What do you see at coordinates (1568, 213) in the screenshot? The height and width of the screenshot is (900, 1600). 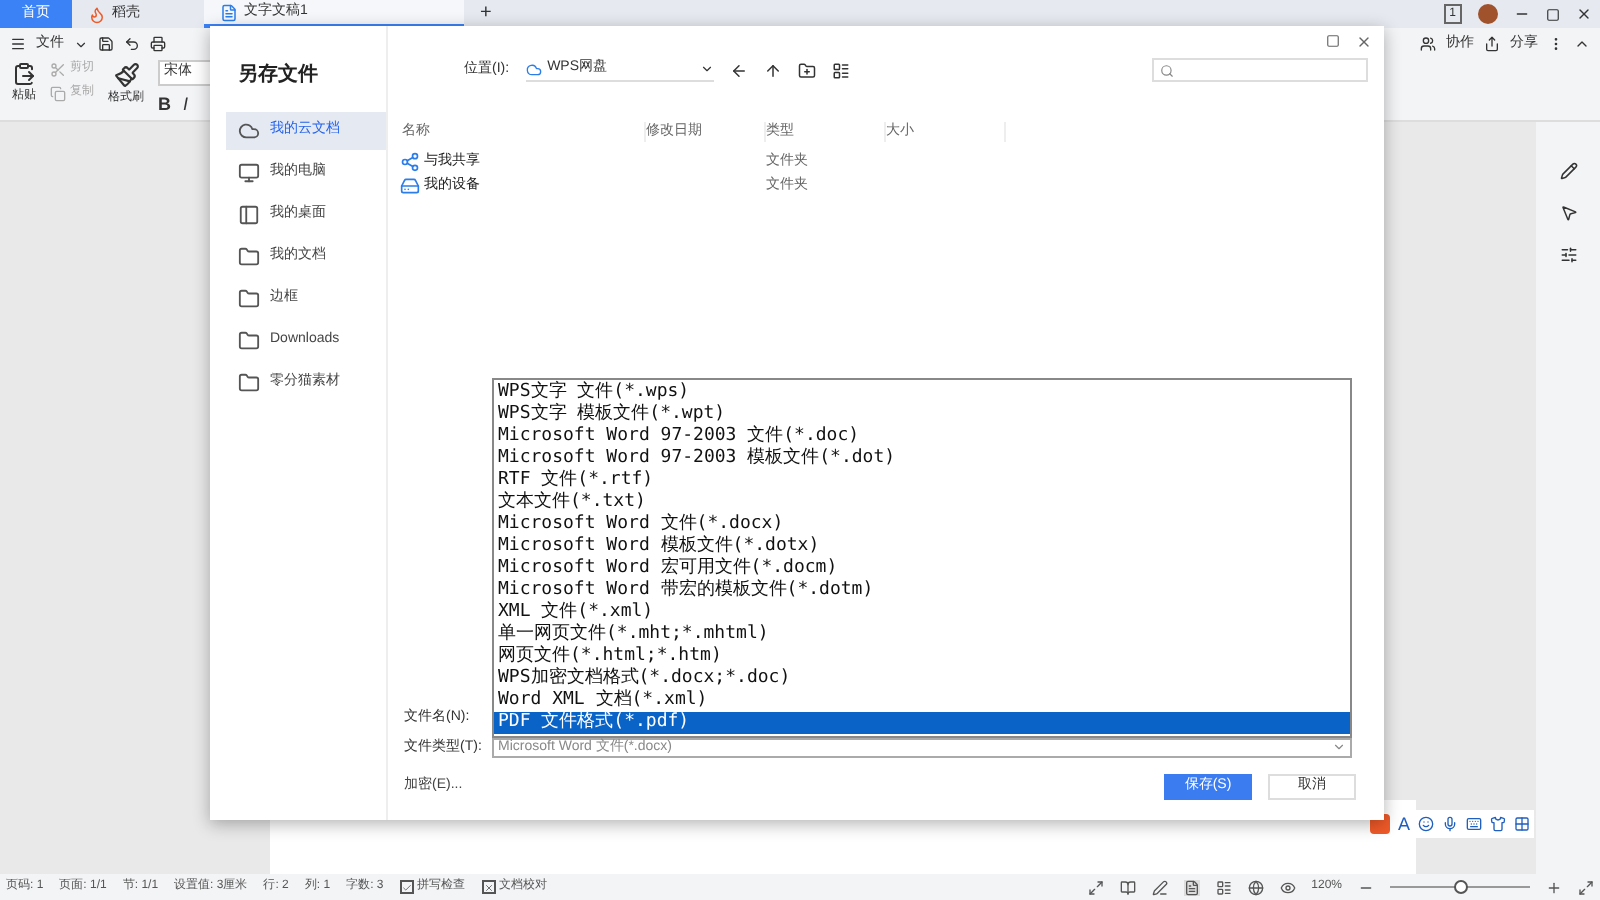 I see `pointer-icon` at bounding box center [1568, 213].